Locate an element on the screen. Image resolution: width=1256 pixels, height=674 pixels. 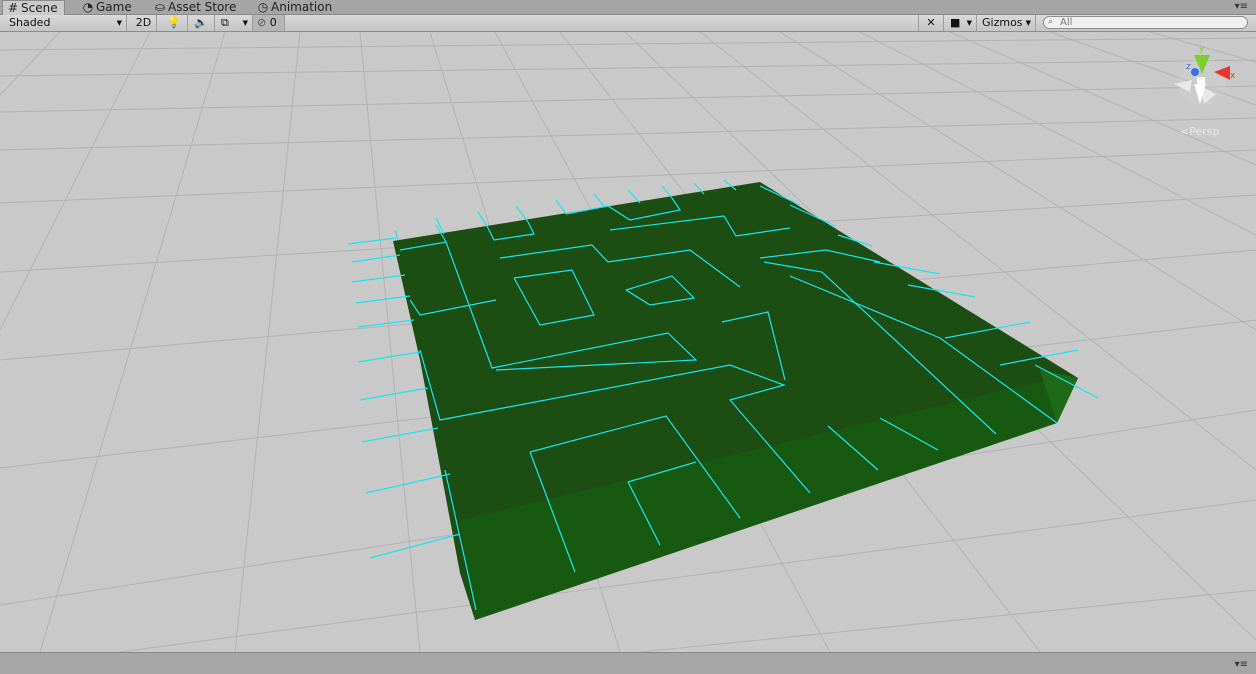
hierarchy-search-input: ⌕ All is located at coordinates (1145, 22).